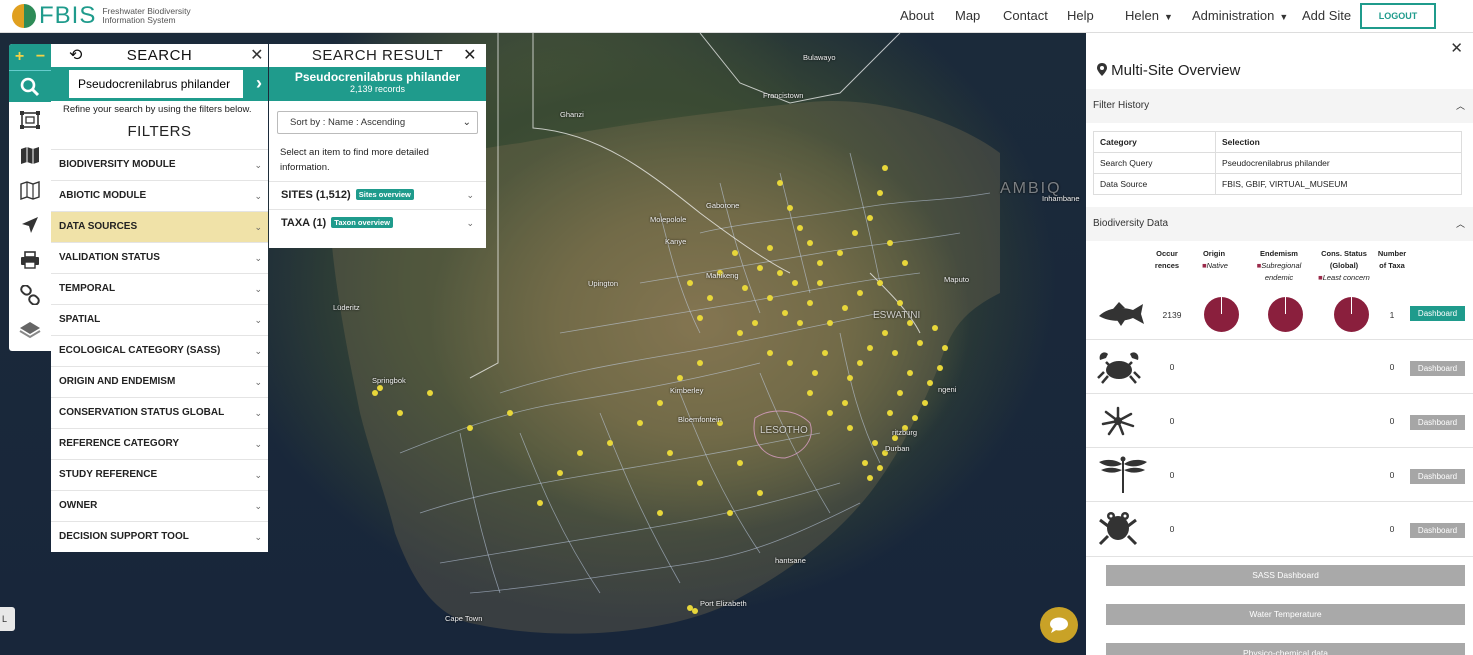 The width and height of the screenshot is (1473, 655). I want to click on print-button, so click(30, 259).